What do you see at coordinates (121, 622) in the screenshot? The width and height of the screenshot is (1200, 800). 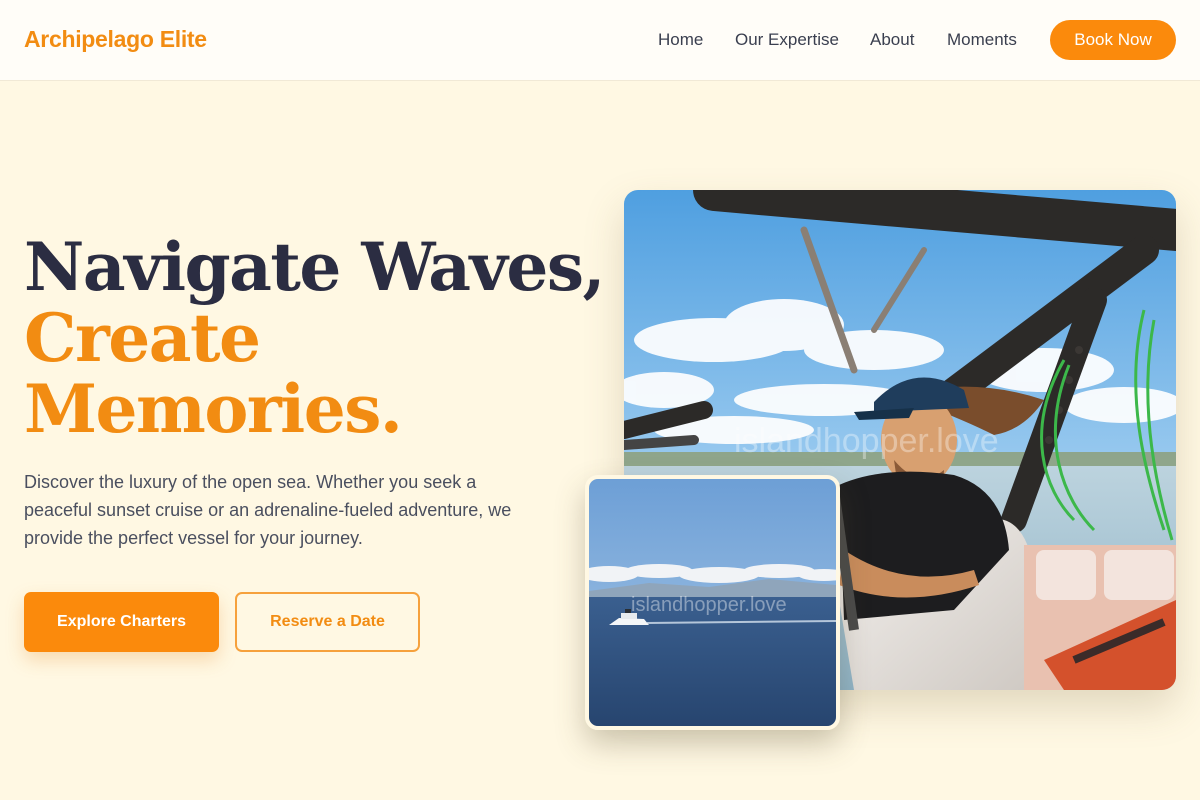 I see `explore-charters-button: Explore Charters` at bounding box center [121, 622].